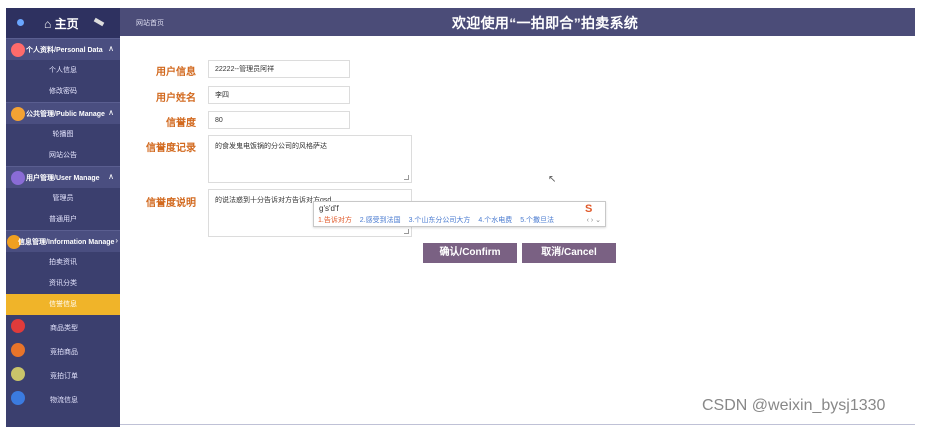  What do you see at coordinates (18, 398) in the screenshot?
I see `blue-planet-icon` at bounding box center [18, 398].